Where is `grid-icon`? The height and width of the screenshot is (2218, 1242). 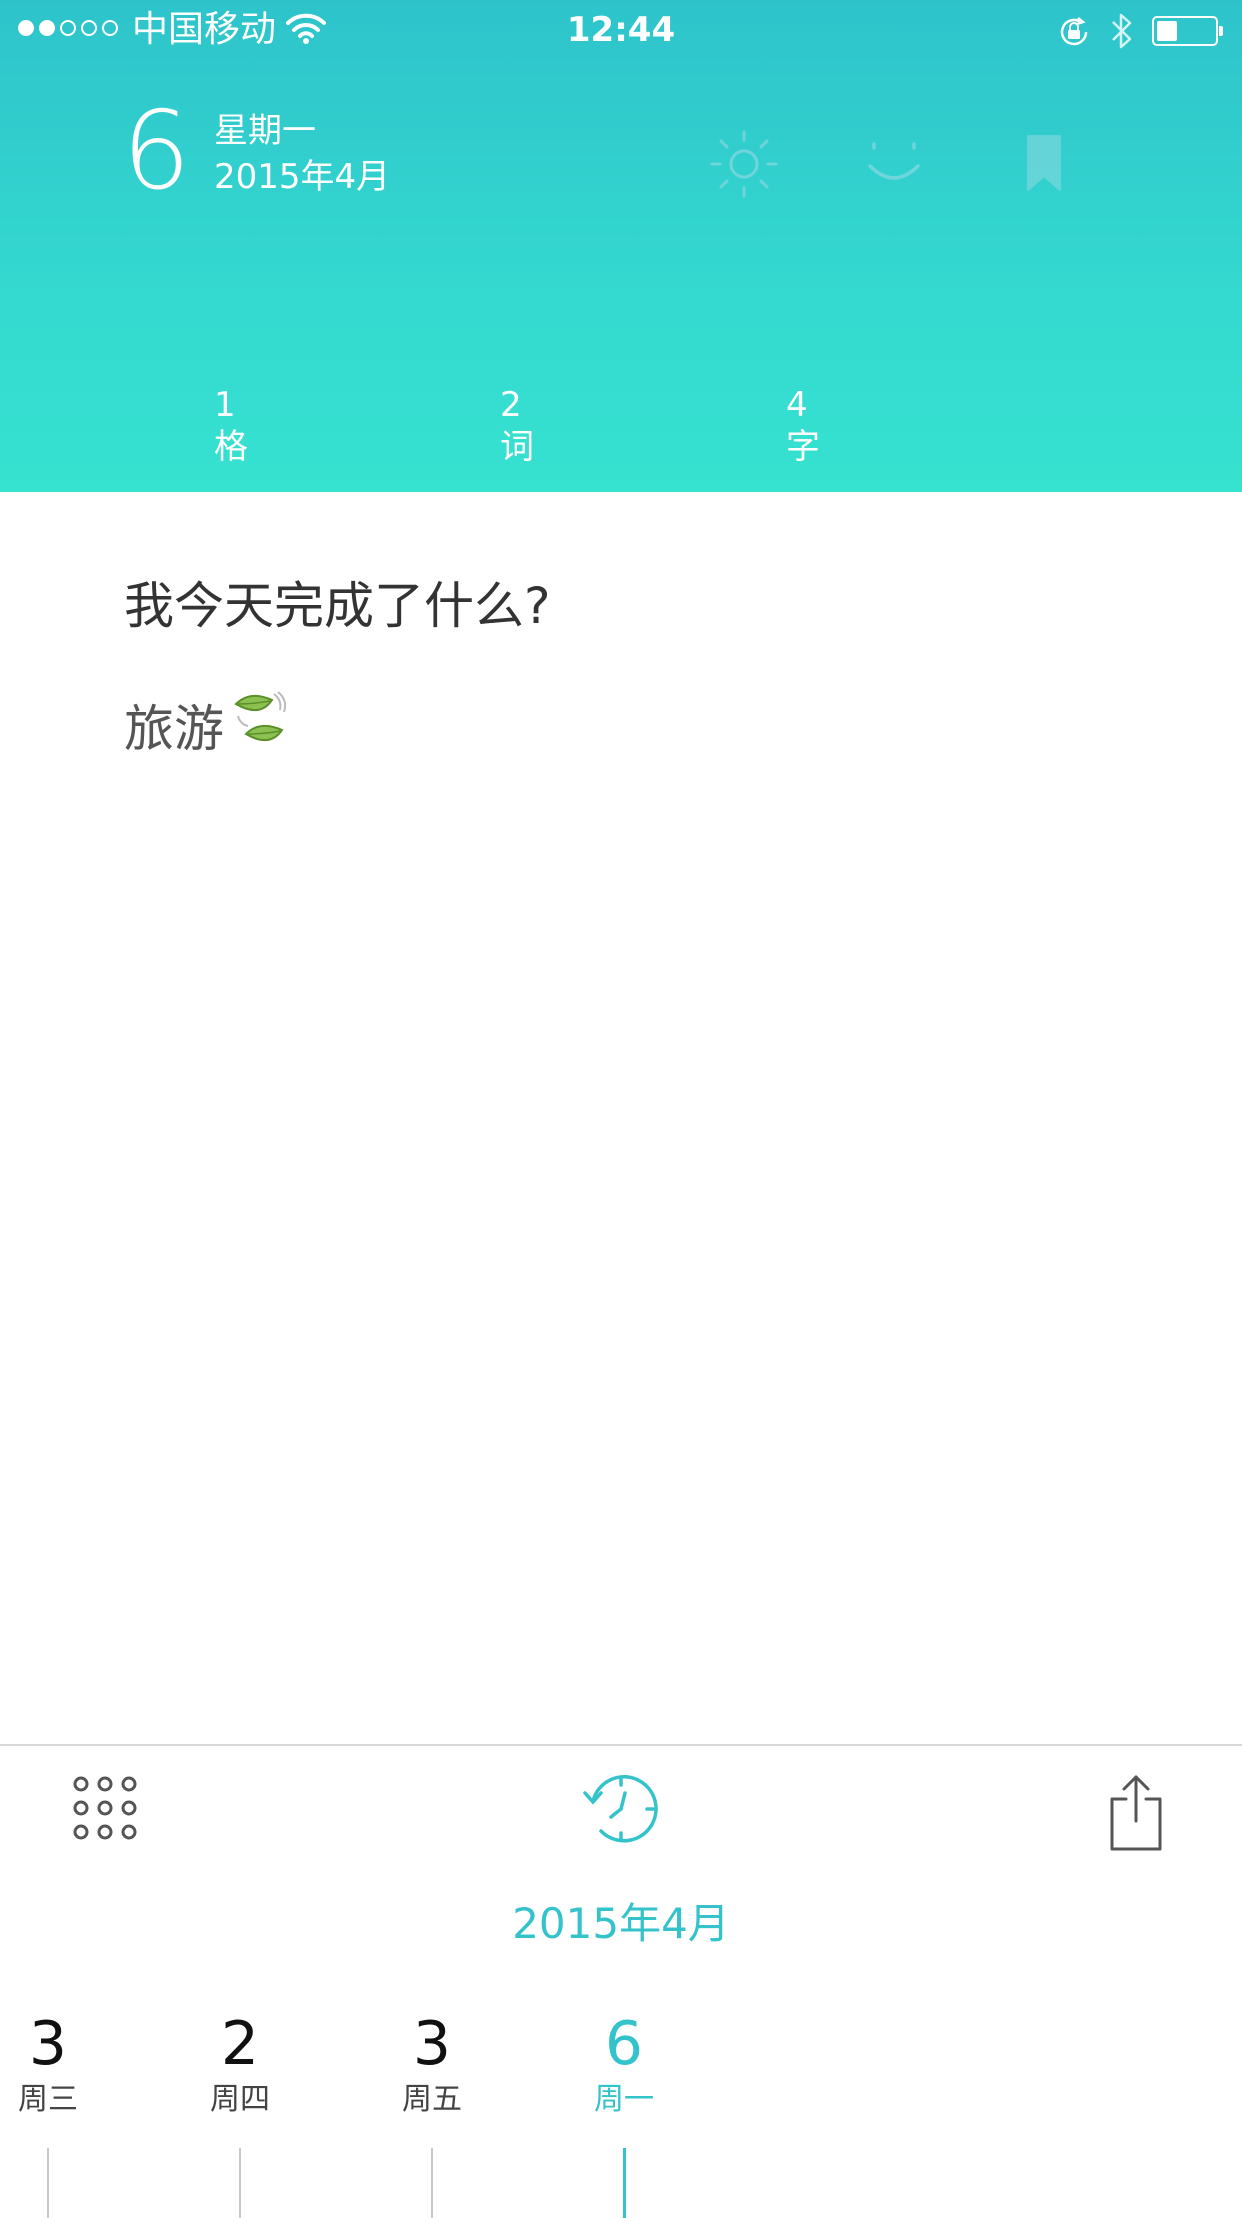
grid-icon is located at coordinates (105, 1808).